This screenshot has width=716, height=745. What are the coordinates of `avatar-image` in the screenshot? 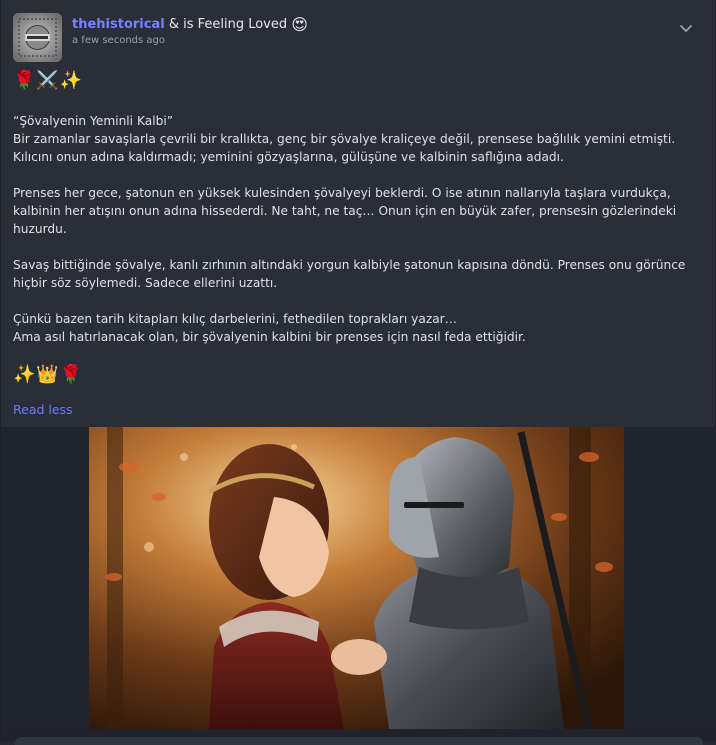 It's located at (37, 37).